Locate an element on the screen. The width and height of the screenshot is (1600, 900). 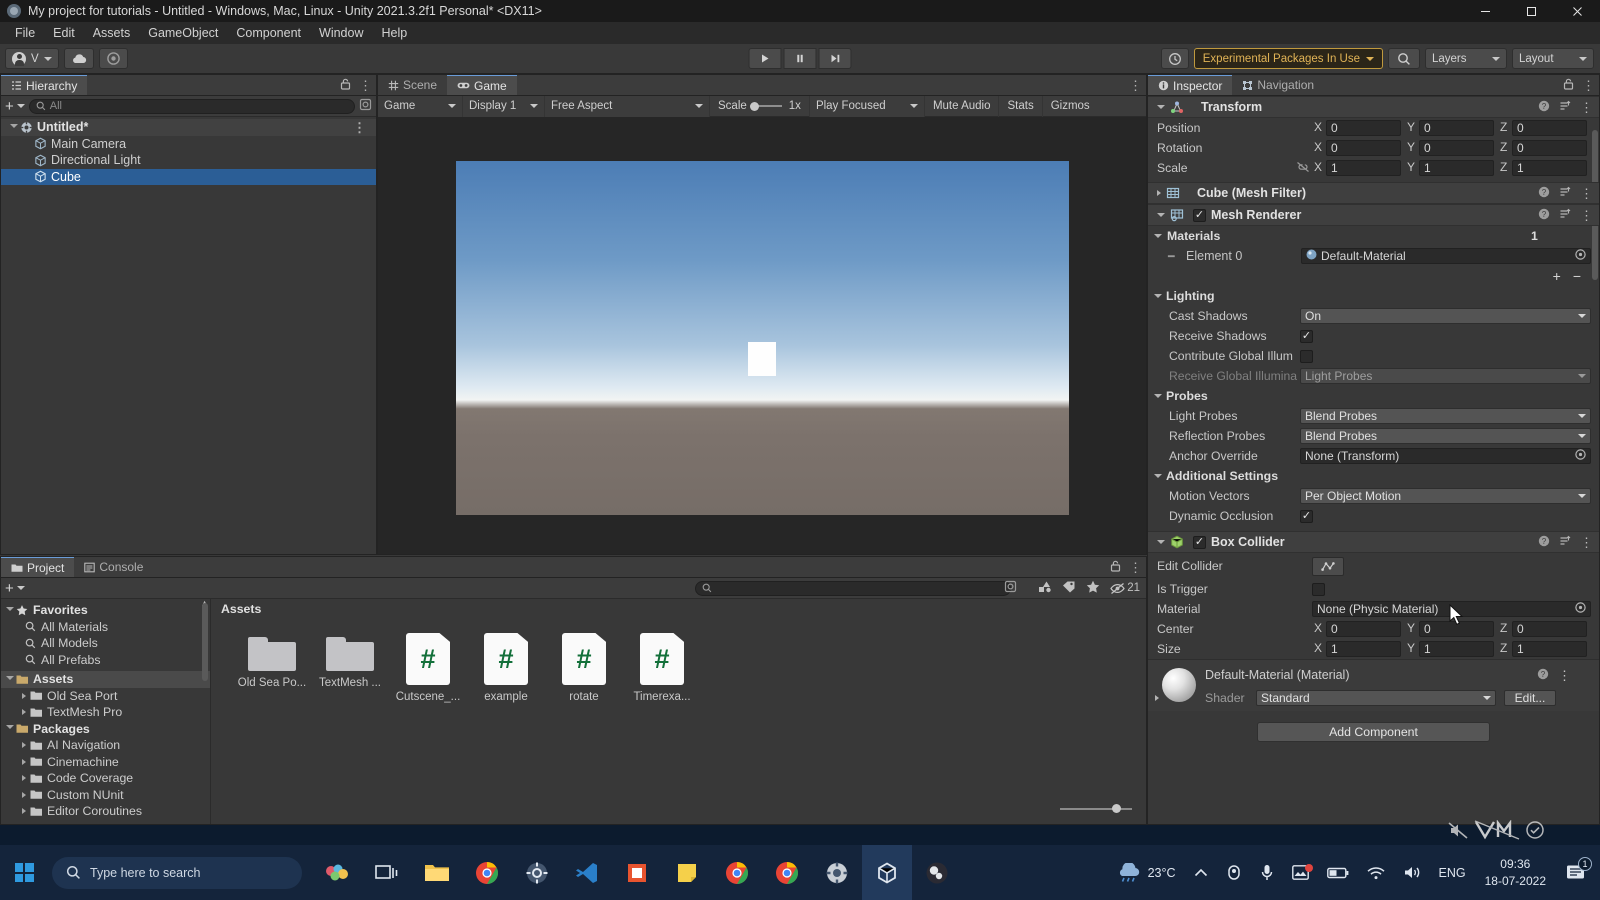
rotation-z-field: 0 is located at coordinates (1549, 148).